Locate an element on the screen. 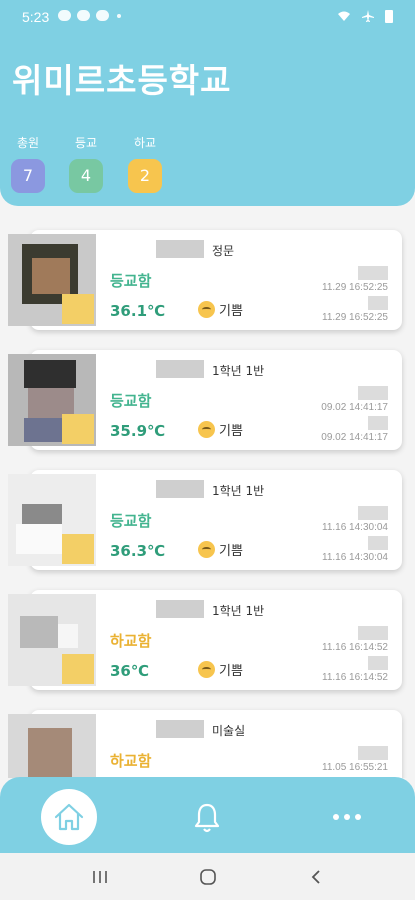  home-circle-icon is located at coordinates (208, 877).